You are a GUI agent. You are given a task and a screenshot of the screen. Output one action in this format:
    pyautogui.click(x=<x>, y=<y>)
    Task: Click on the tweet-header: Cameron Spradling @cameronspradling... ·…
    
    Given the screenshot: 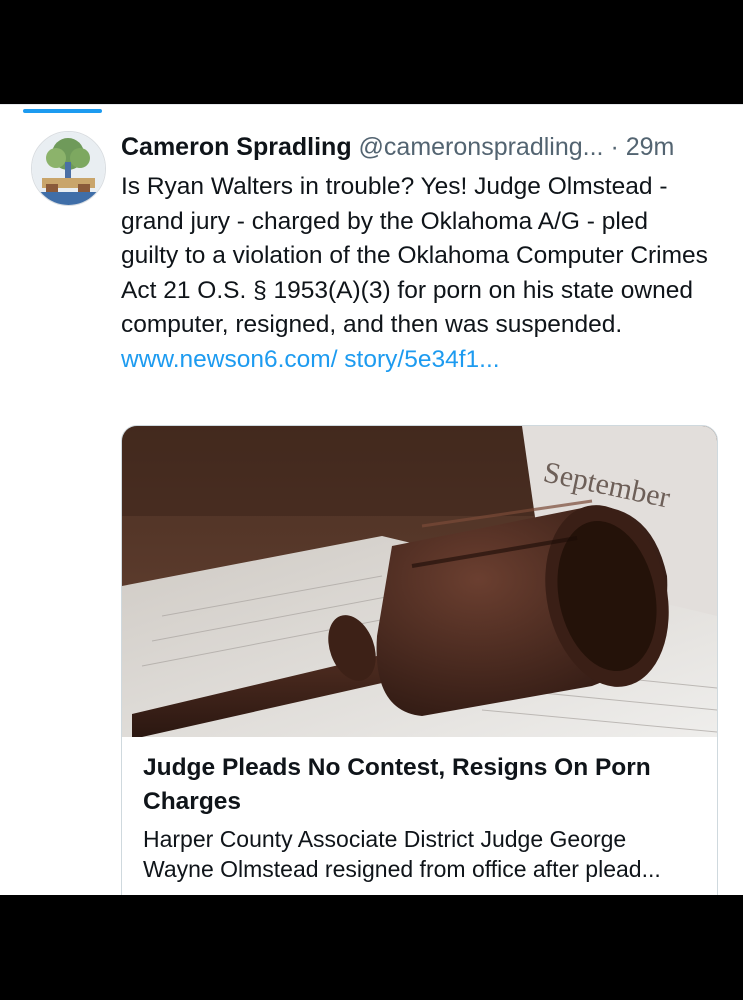 What is the action you would take?
    pyautogui.click(x=421, y=147)
    